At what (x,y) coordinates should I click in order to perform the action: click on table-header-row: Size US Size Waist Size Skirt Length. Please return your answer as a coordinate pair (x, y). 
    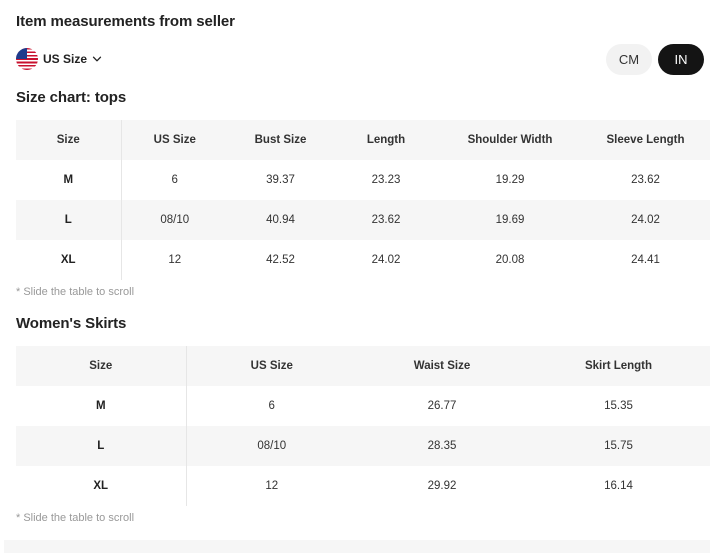
    Looking at the image, I should click on (363, 366).